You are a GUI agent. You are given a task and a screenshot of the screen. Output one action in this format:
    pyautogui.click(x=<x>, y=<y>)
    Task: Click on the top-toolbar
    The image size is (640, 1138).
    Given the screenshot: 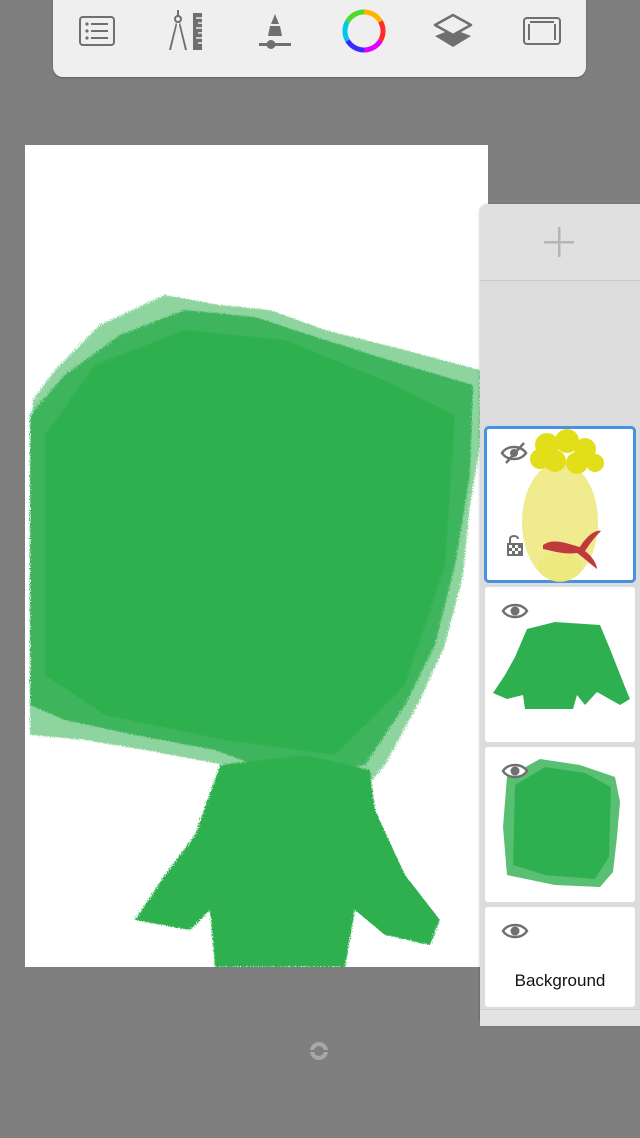 What is the action you would take?
    pyautogui.click(x=319, y=38)
    